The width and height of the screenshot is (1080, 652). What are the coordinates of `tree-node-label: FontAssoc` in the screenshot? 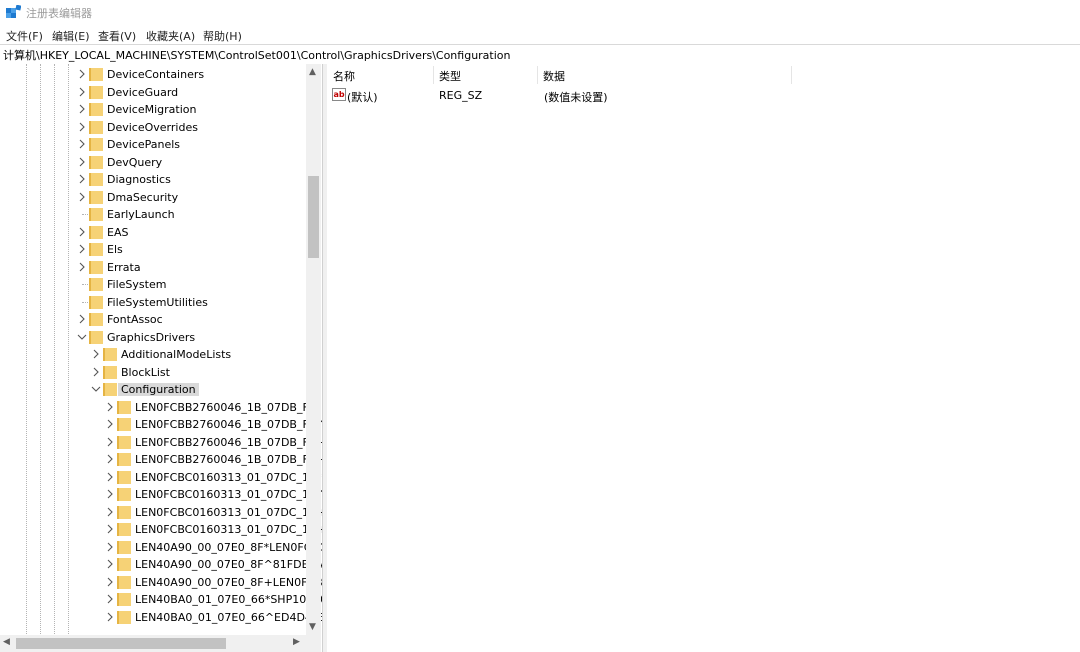 It's located at (135, 319).